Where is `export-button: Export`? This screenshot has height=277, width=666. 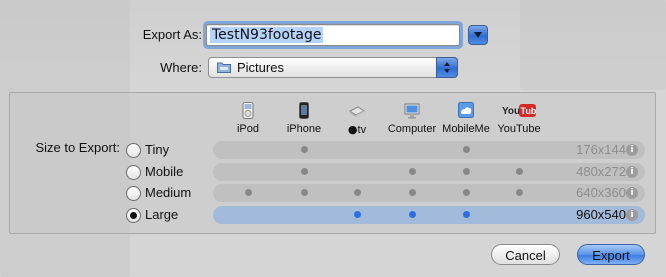
export-button: Export is located at coordinates (611, 254).